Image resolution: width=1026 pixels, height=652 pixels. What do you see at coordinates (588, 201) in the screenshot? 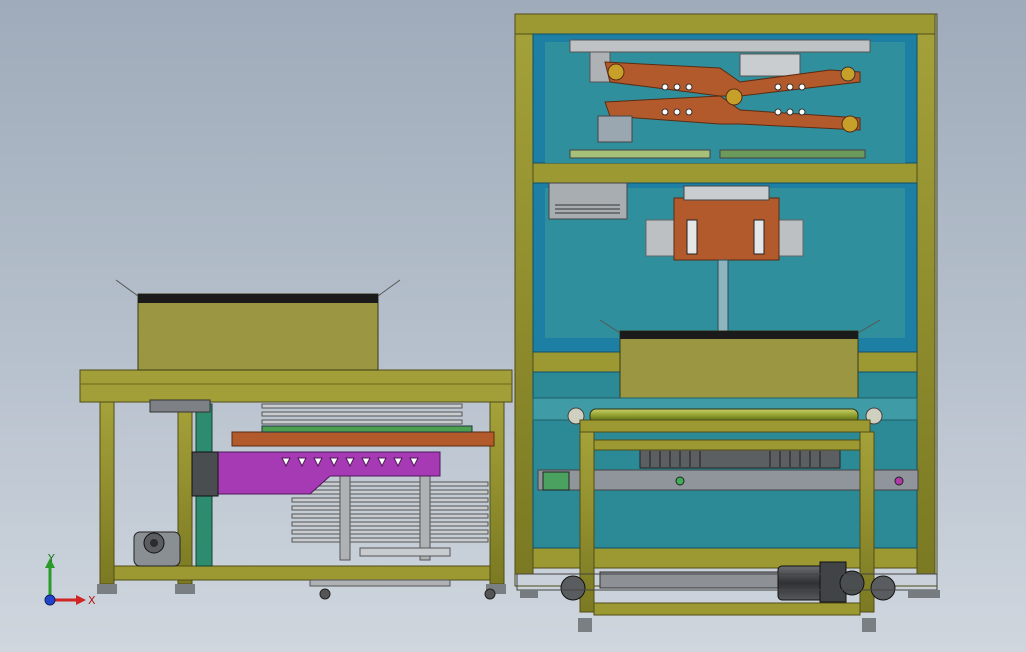
I see `heater-unit` at bounding box center [588, 201].